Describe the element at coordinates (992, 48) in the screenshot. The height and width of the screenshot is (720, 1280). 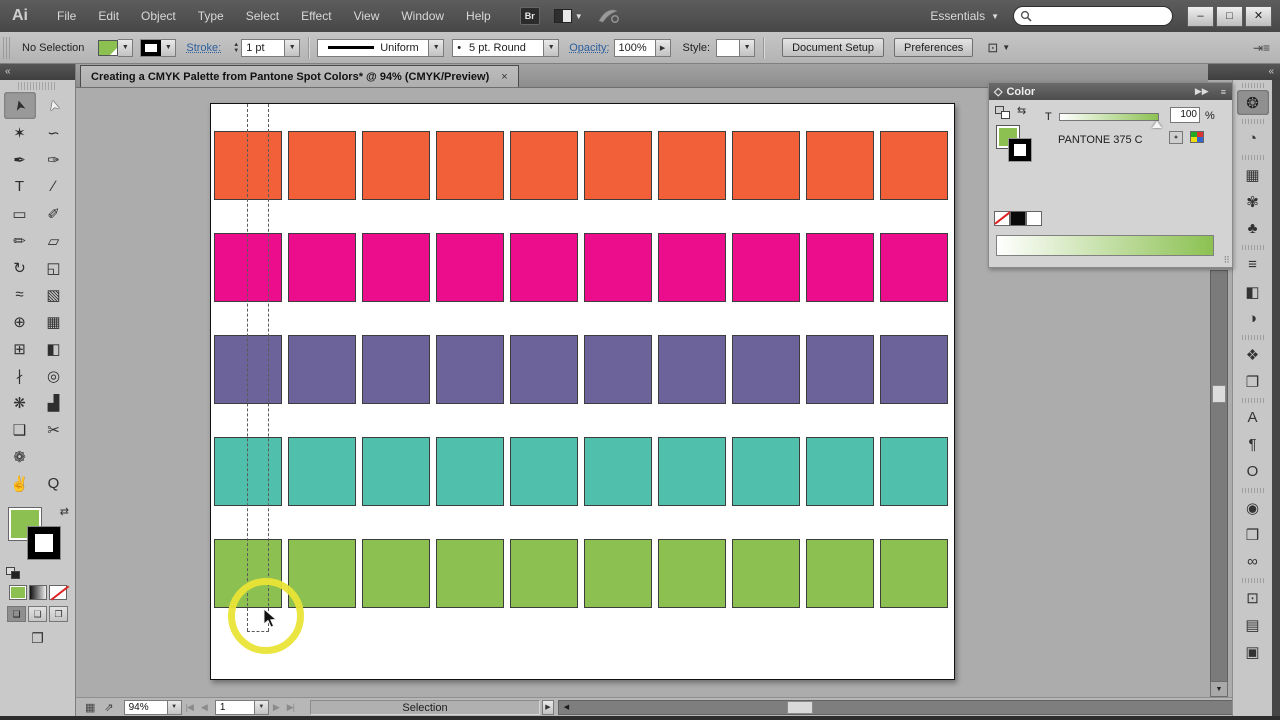
I see `isolate-selected-icon: ⊡` at that location.